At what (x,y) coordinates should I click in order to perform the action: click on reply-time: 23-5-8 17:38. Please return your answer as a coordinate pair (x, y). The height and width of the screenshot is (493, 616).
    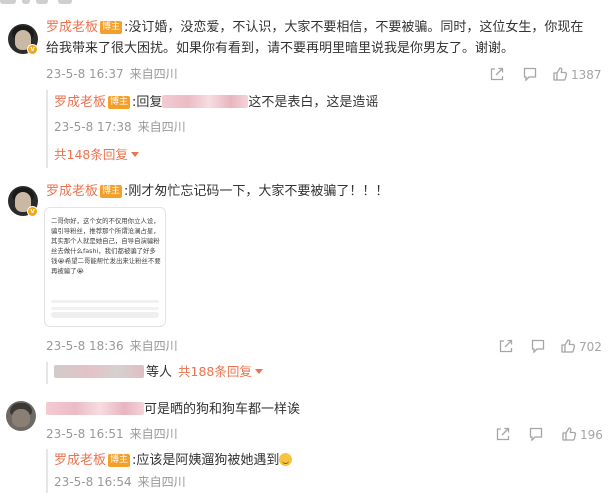
    Looking at the image, I should click on (93, 127).